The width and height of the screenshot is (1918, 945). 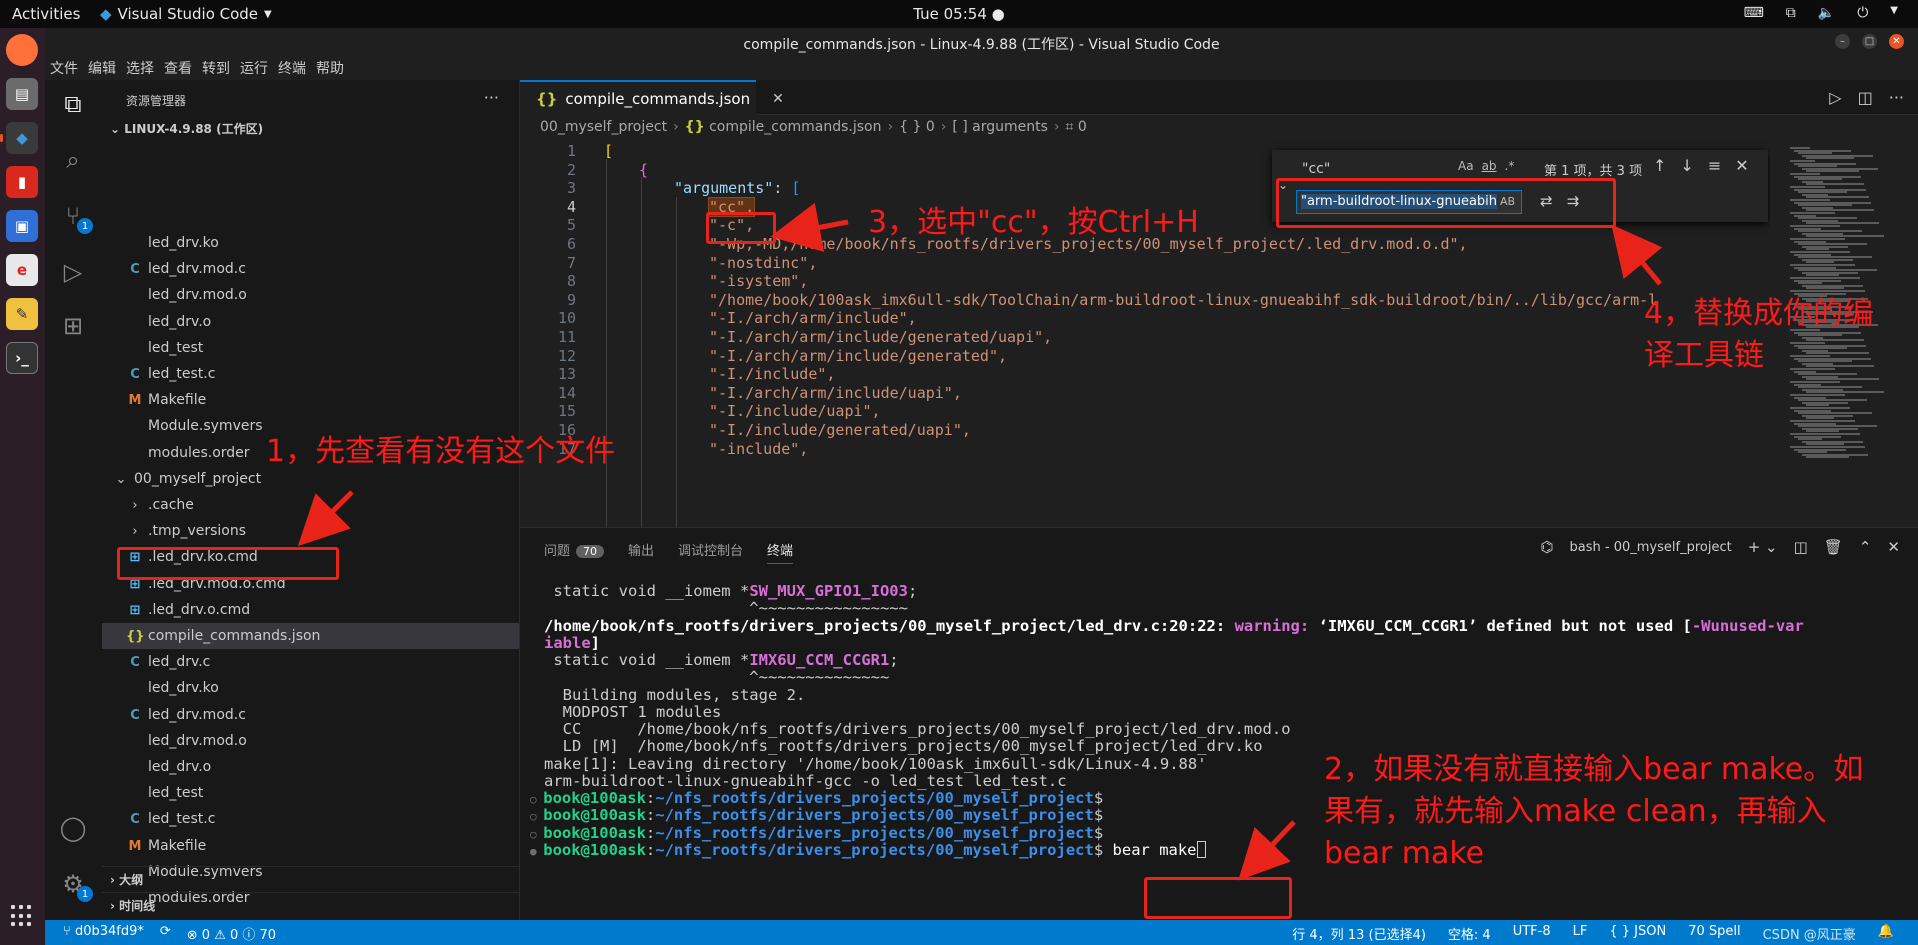 What do you see at coordinates (165, 933) in the screenshot?
I see `sync-icon: ⟳` at bounding box center [165, 933].